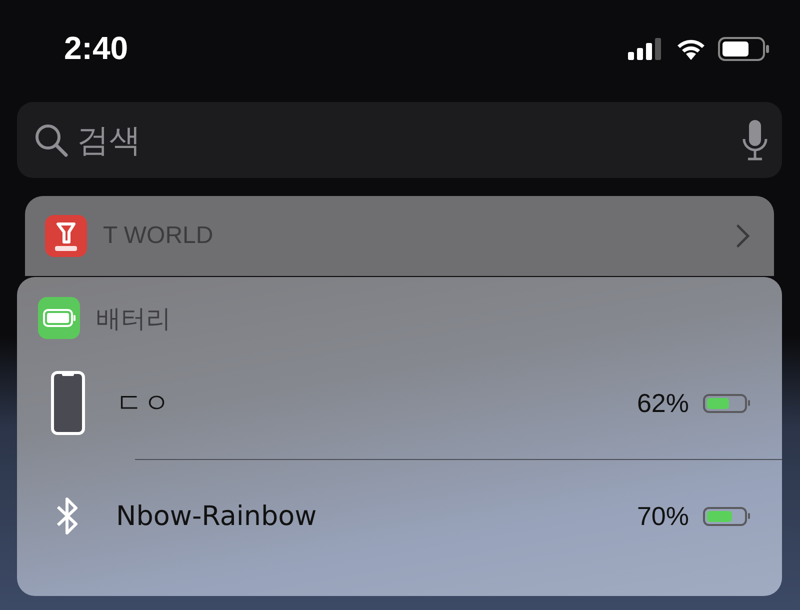  I want to click on battery-percent: 62%, so click(662, 403).